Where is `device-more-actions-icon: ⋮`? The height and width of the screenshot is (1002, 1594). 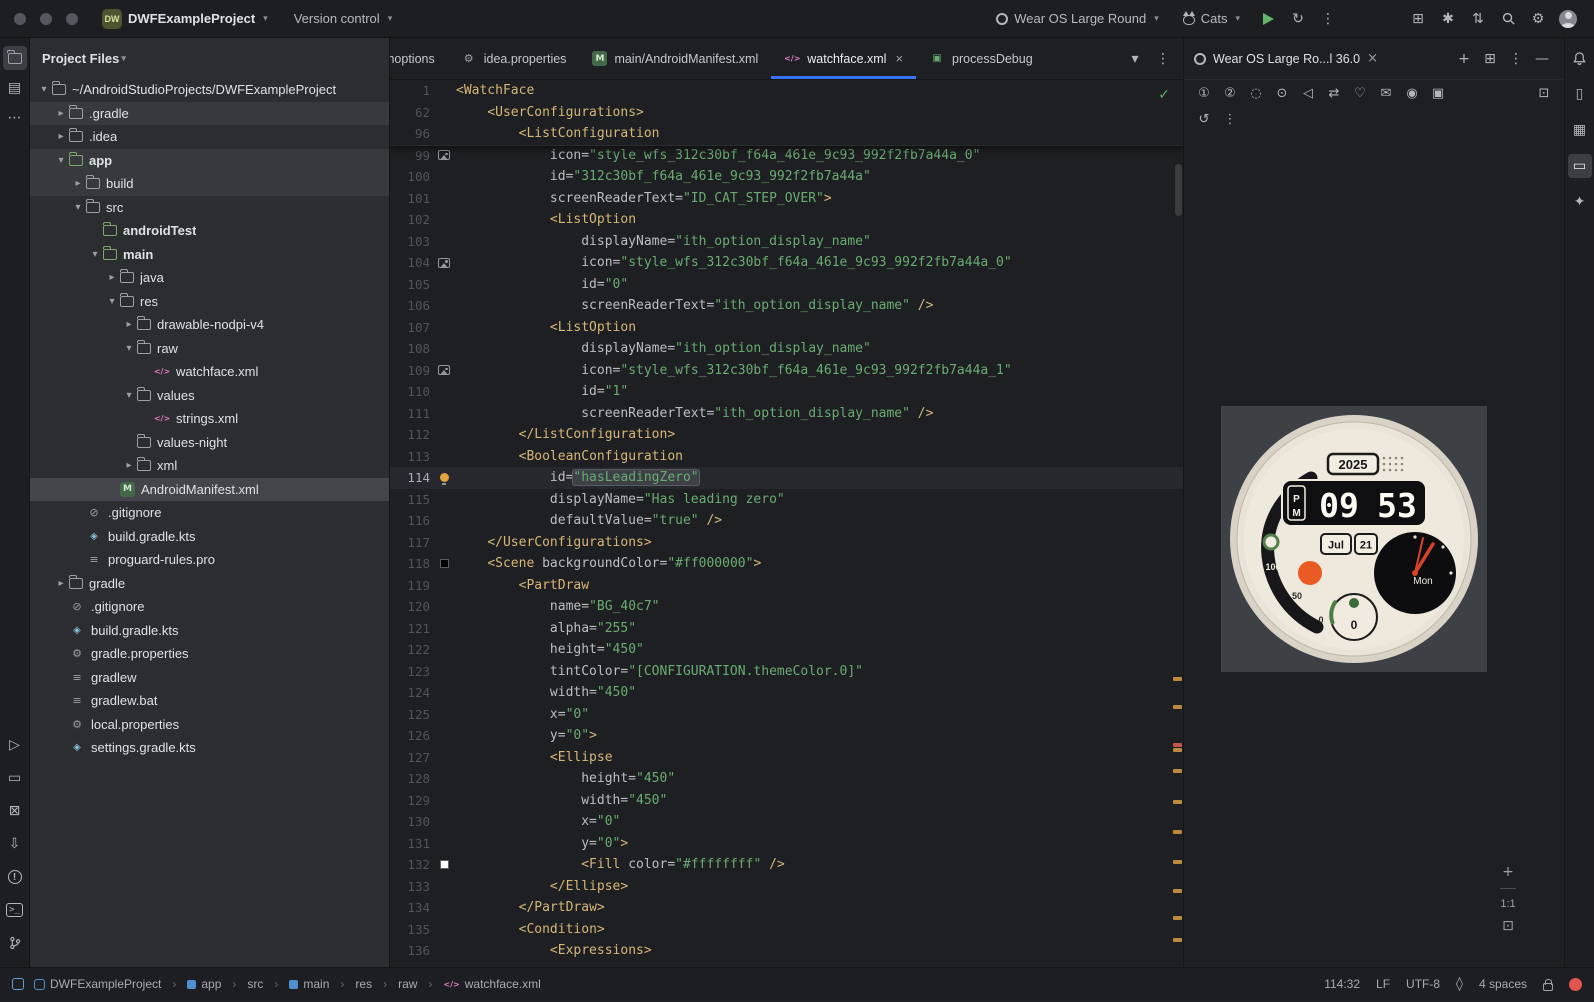
device-more-actions-icon: ⋮ is located at coordinates (1230, 119).